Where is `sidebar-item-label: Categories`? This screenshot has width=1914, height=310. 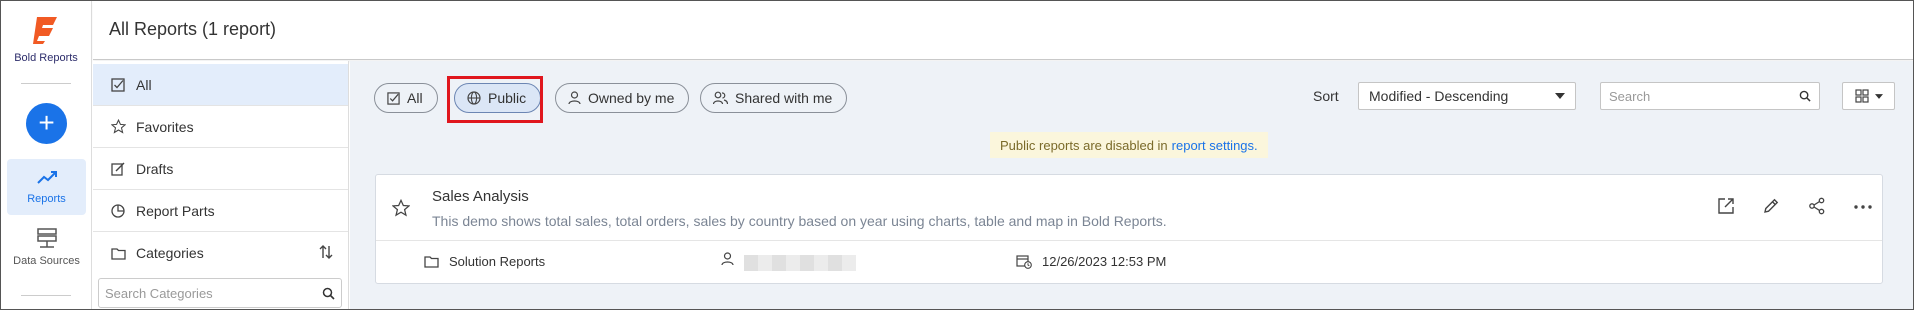
sidebar-item-label: Categories is located at coordinates (170, 253).